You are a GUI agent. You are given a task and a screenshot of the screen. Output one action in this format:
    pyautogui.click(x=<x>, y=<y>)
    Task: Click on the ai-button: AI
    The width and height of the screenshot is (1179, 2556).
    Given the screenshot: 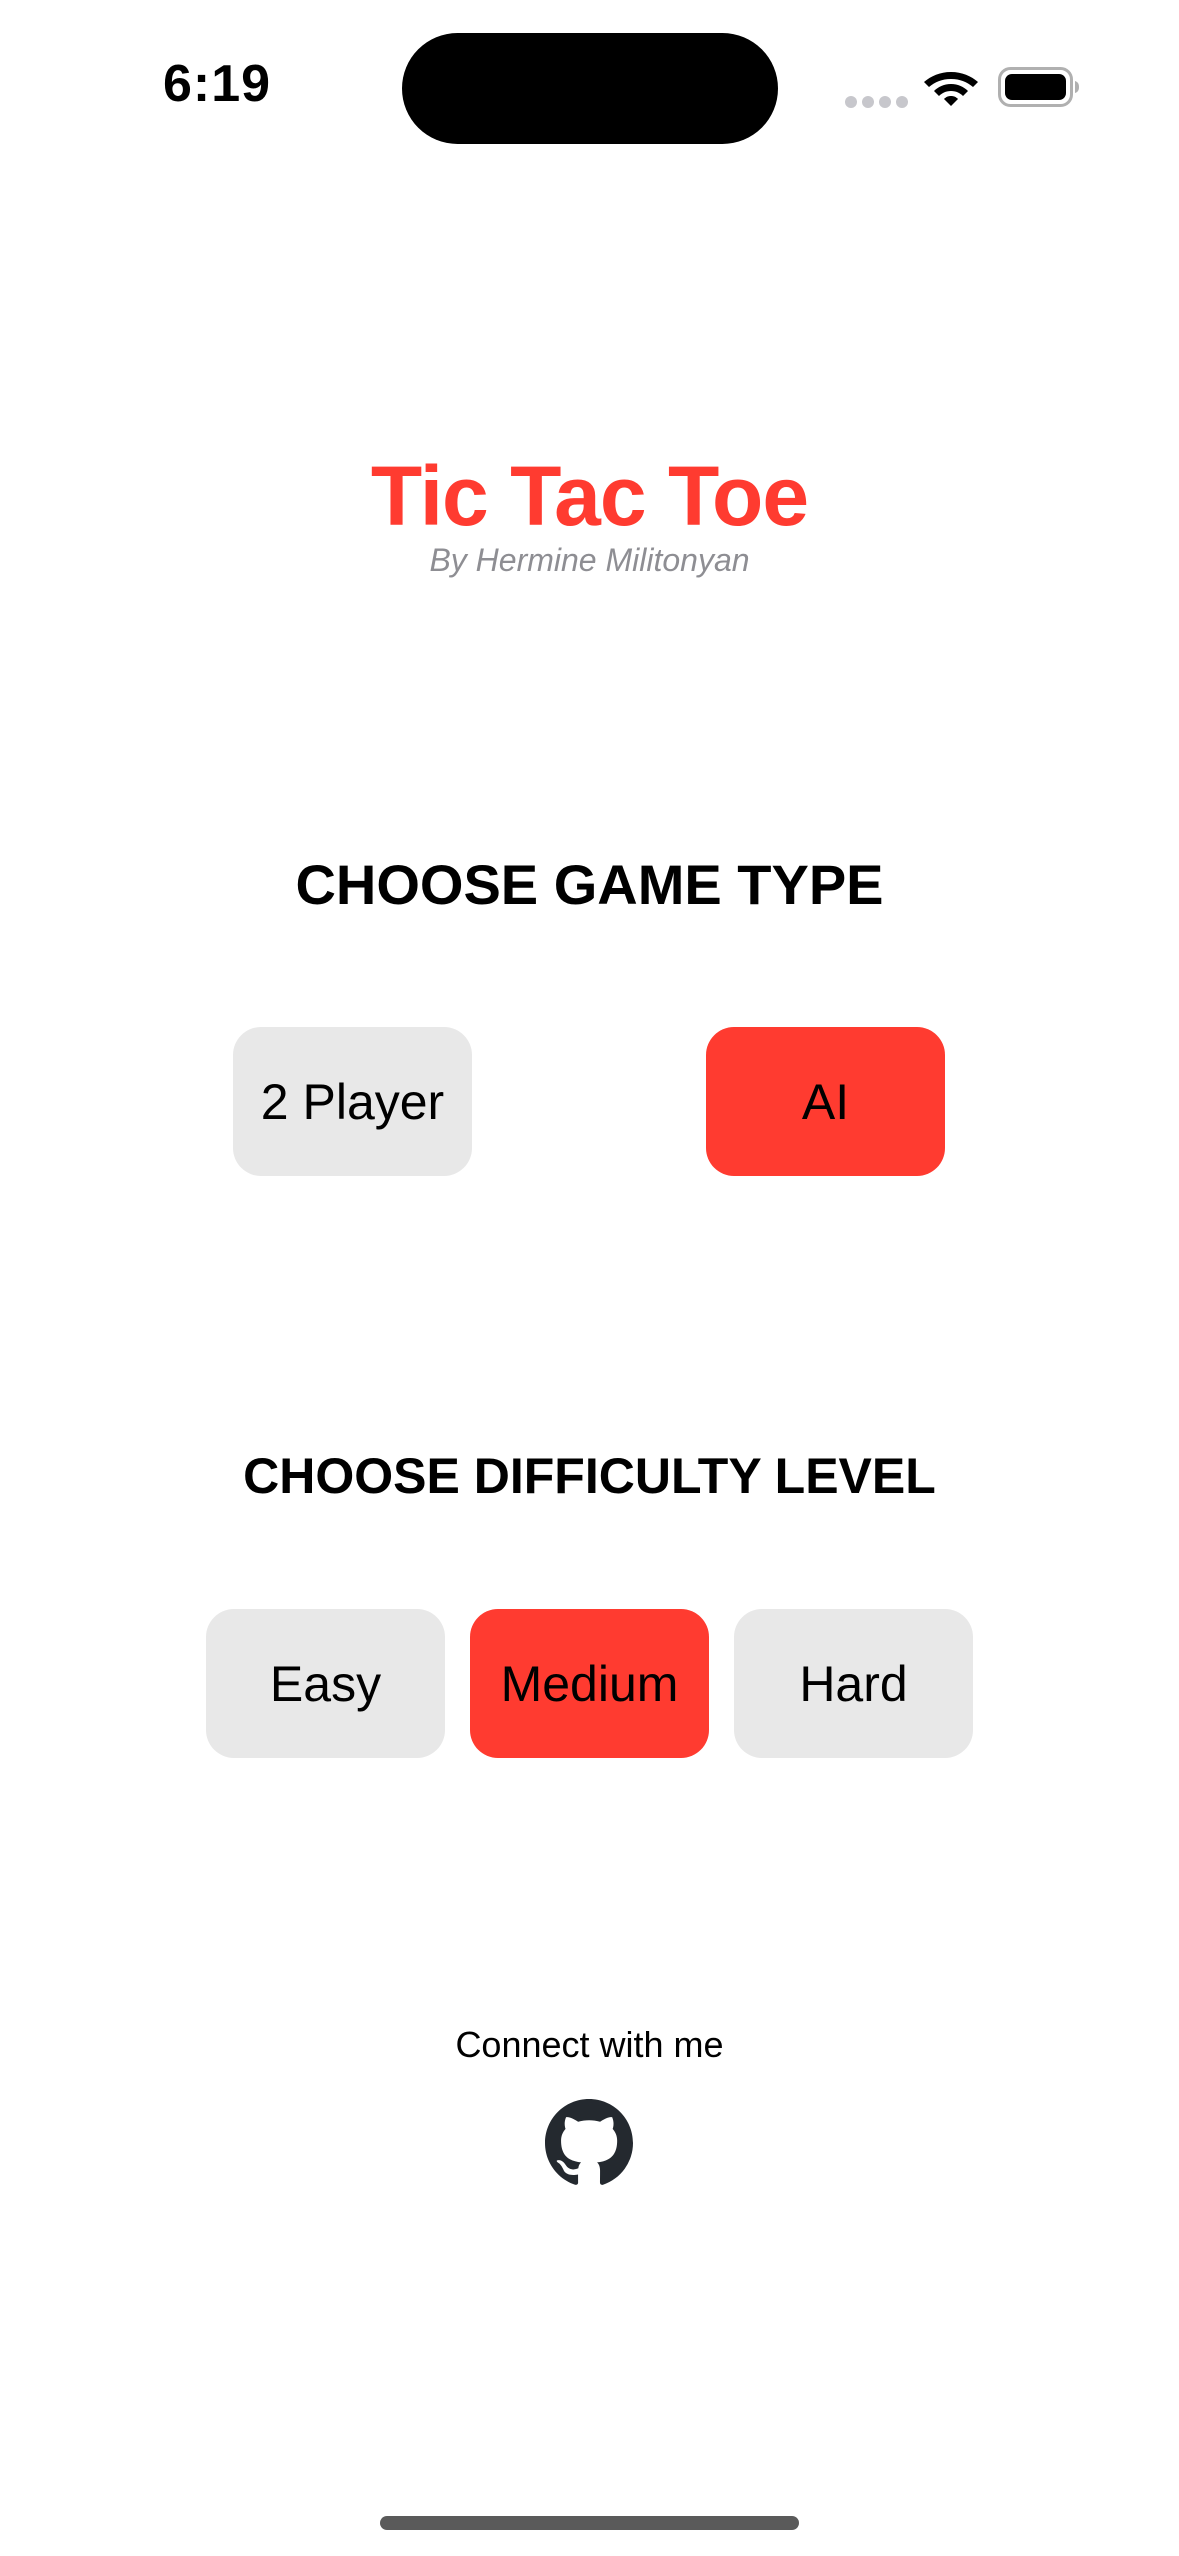 What is the action you would take?
    pyautogui.click(x=825, y=1101)
    